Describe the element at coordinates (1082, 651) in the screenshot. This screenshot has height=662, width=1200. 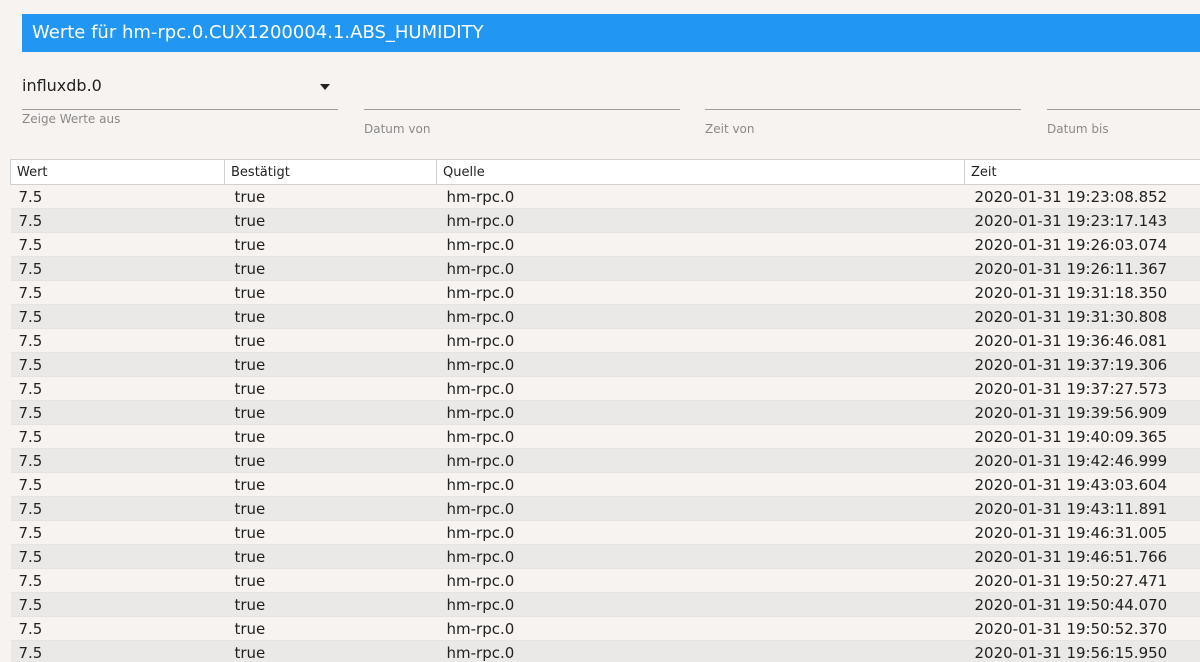
I see `cell-zeit: 2020-01-31 19:56:15.950` at that location.